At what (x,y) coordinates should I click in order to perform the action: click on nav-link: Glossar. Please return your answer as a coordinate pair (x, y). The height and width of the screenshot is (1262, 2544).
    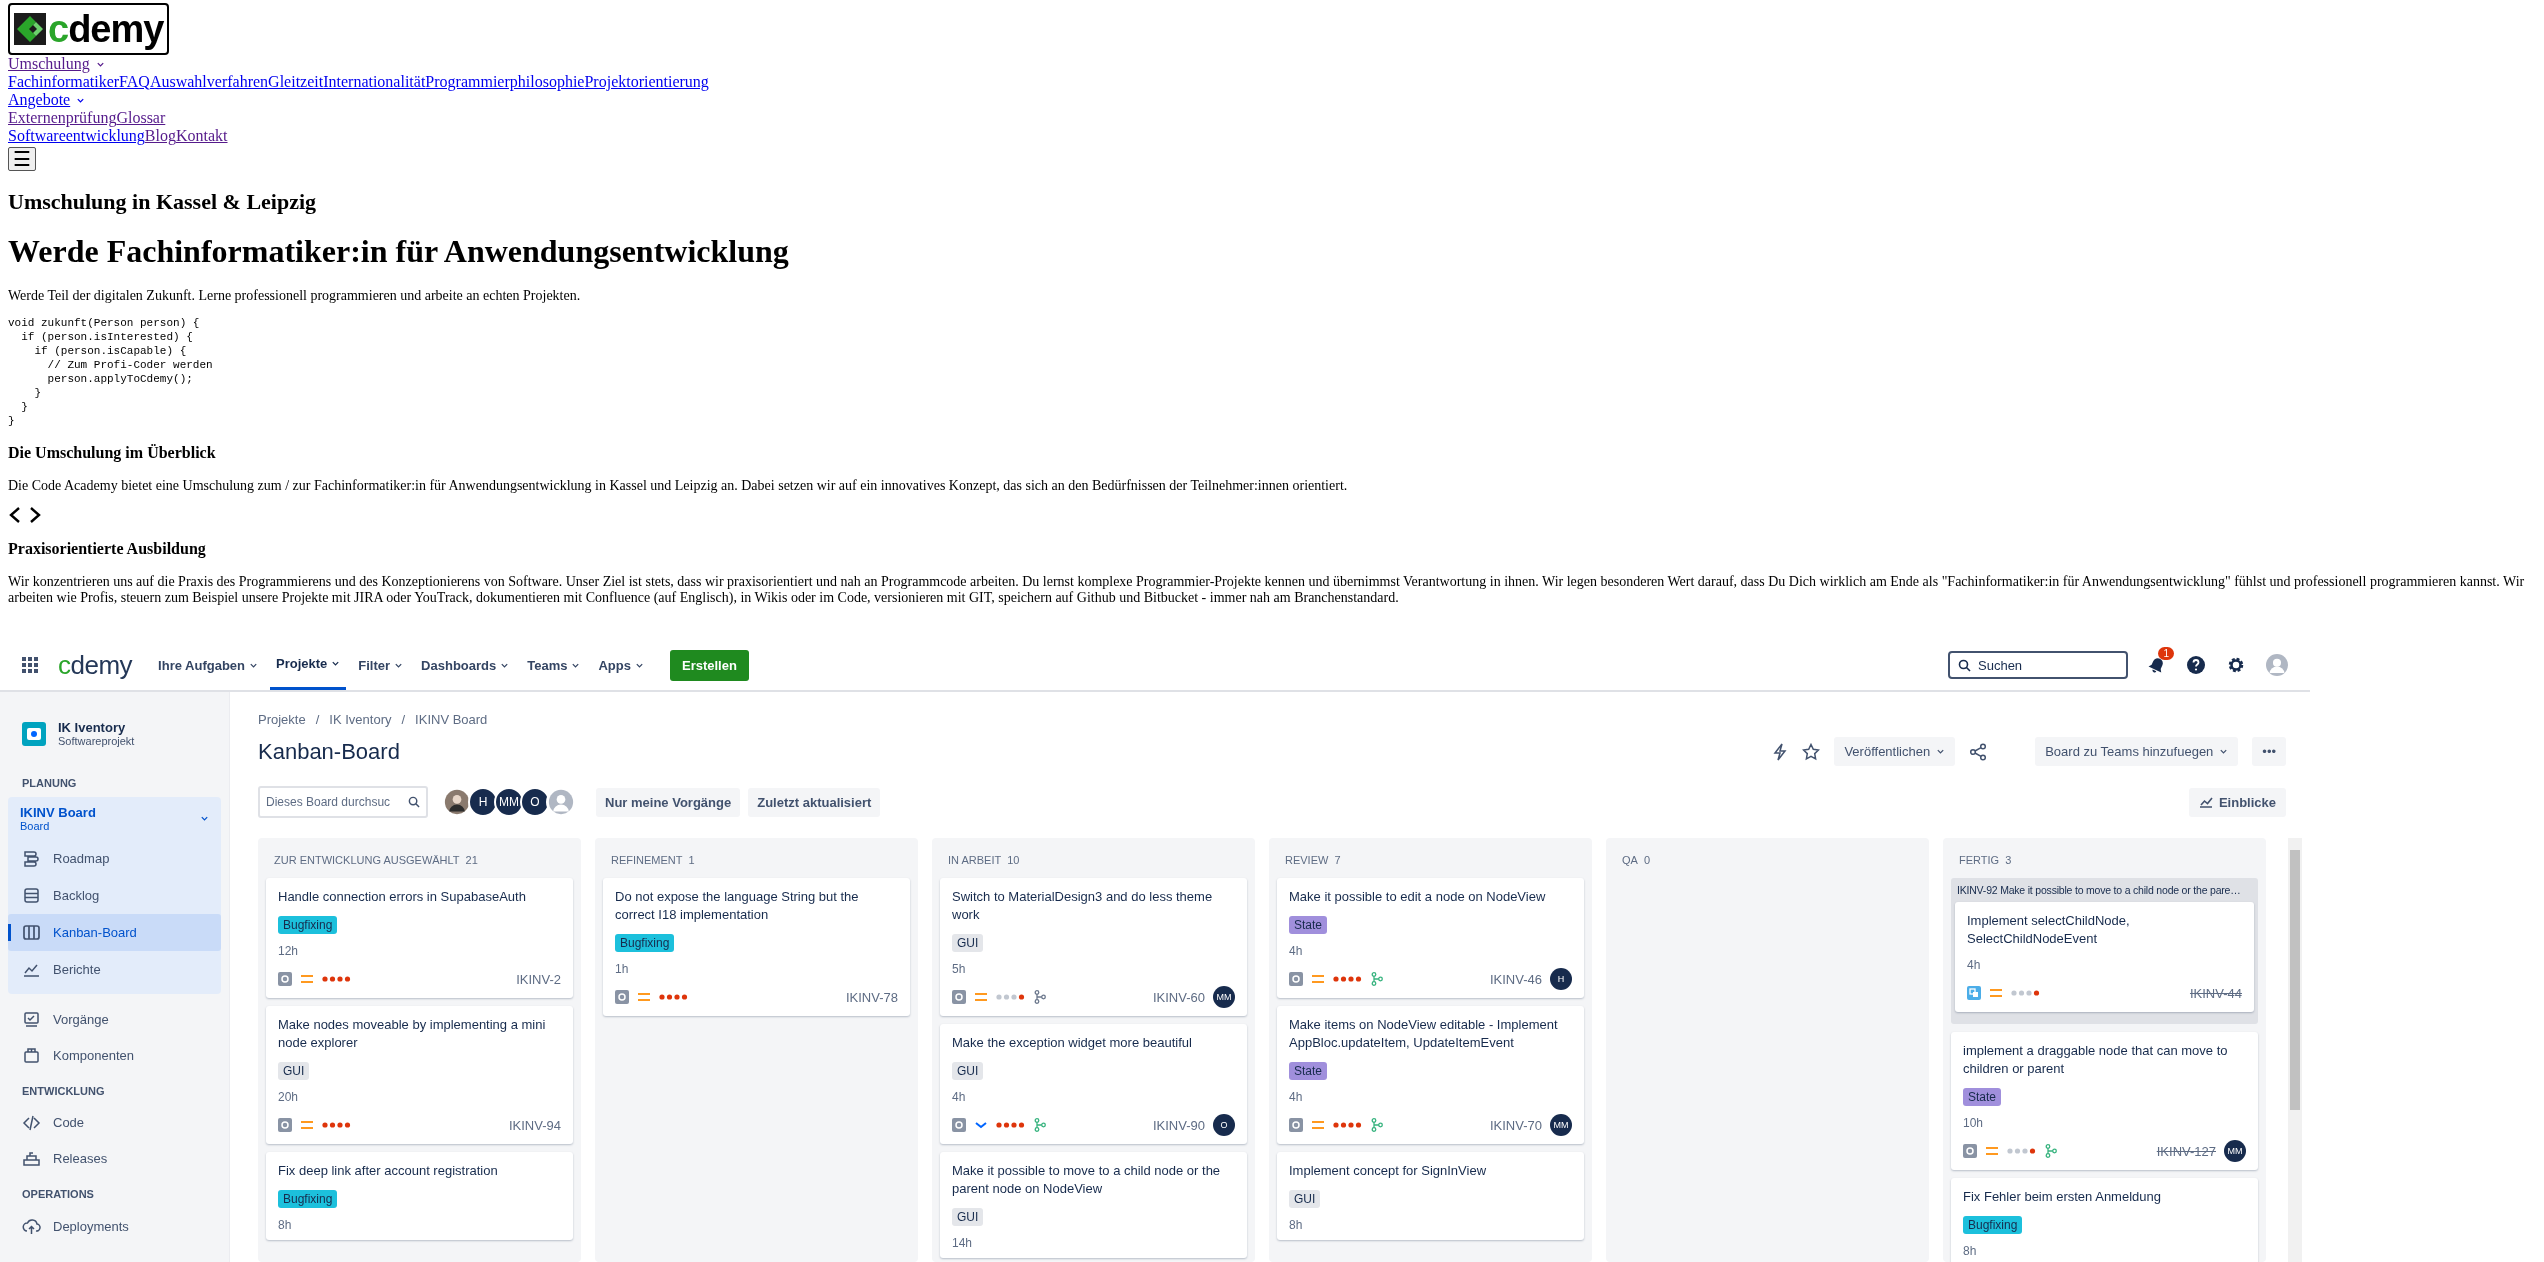
    Looking at the image, I should click on (141, 118).